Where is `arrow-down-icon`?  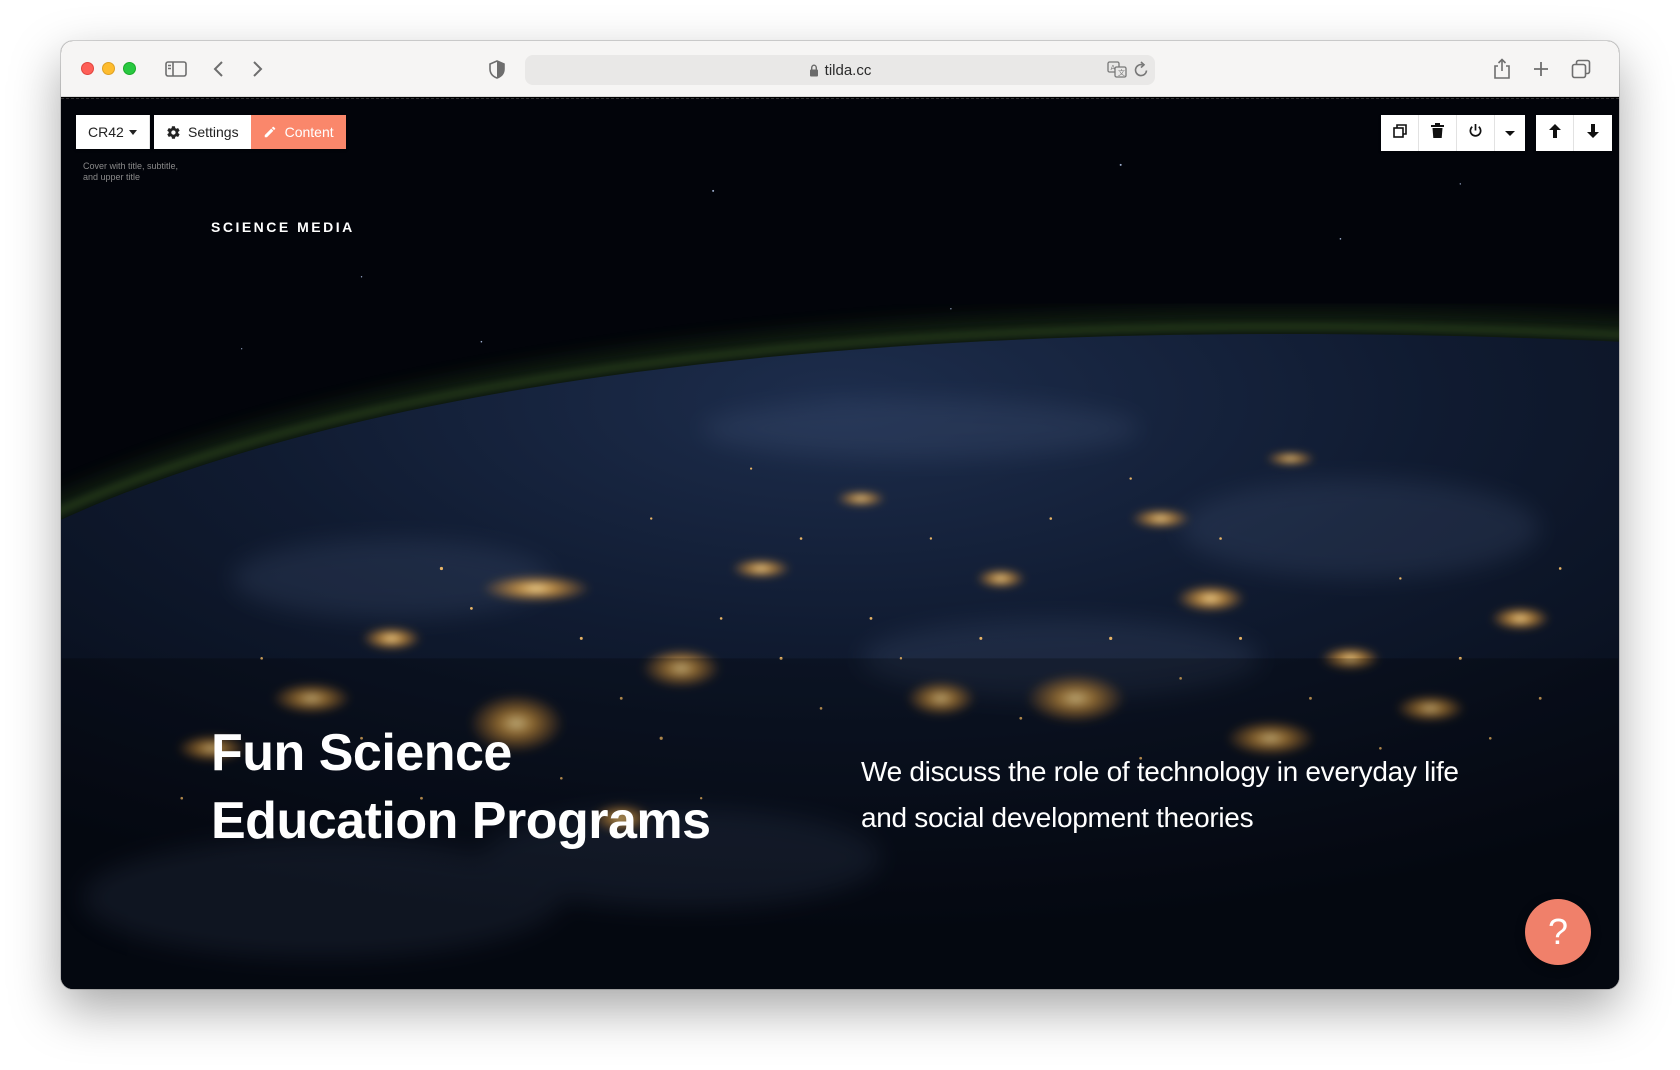
arrow-down-icon is located at coordinates (1593, 133).